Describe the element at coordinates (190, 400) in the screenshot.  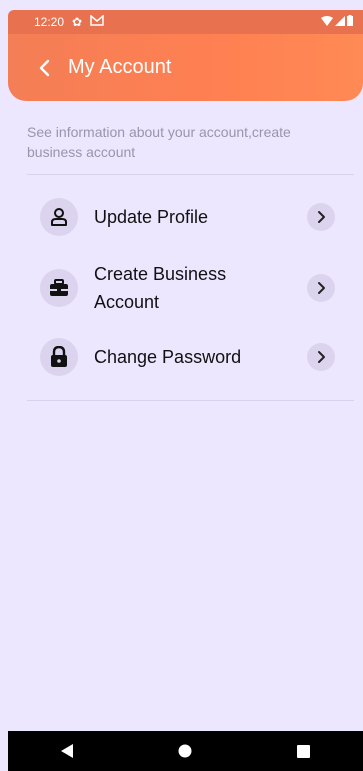
I see `divider-bottom` at that location.